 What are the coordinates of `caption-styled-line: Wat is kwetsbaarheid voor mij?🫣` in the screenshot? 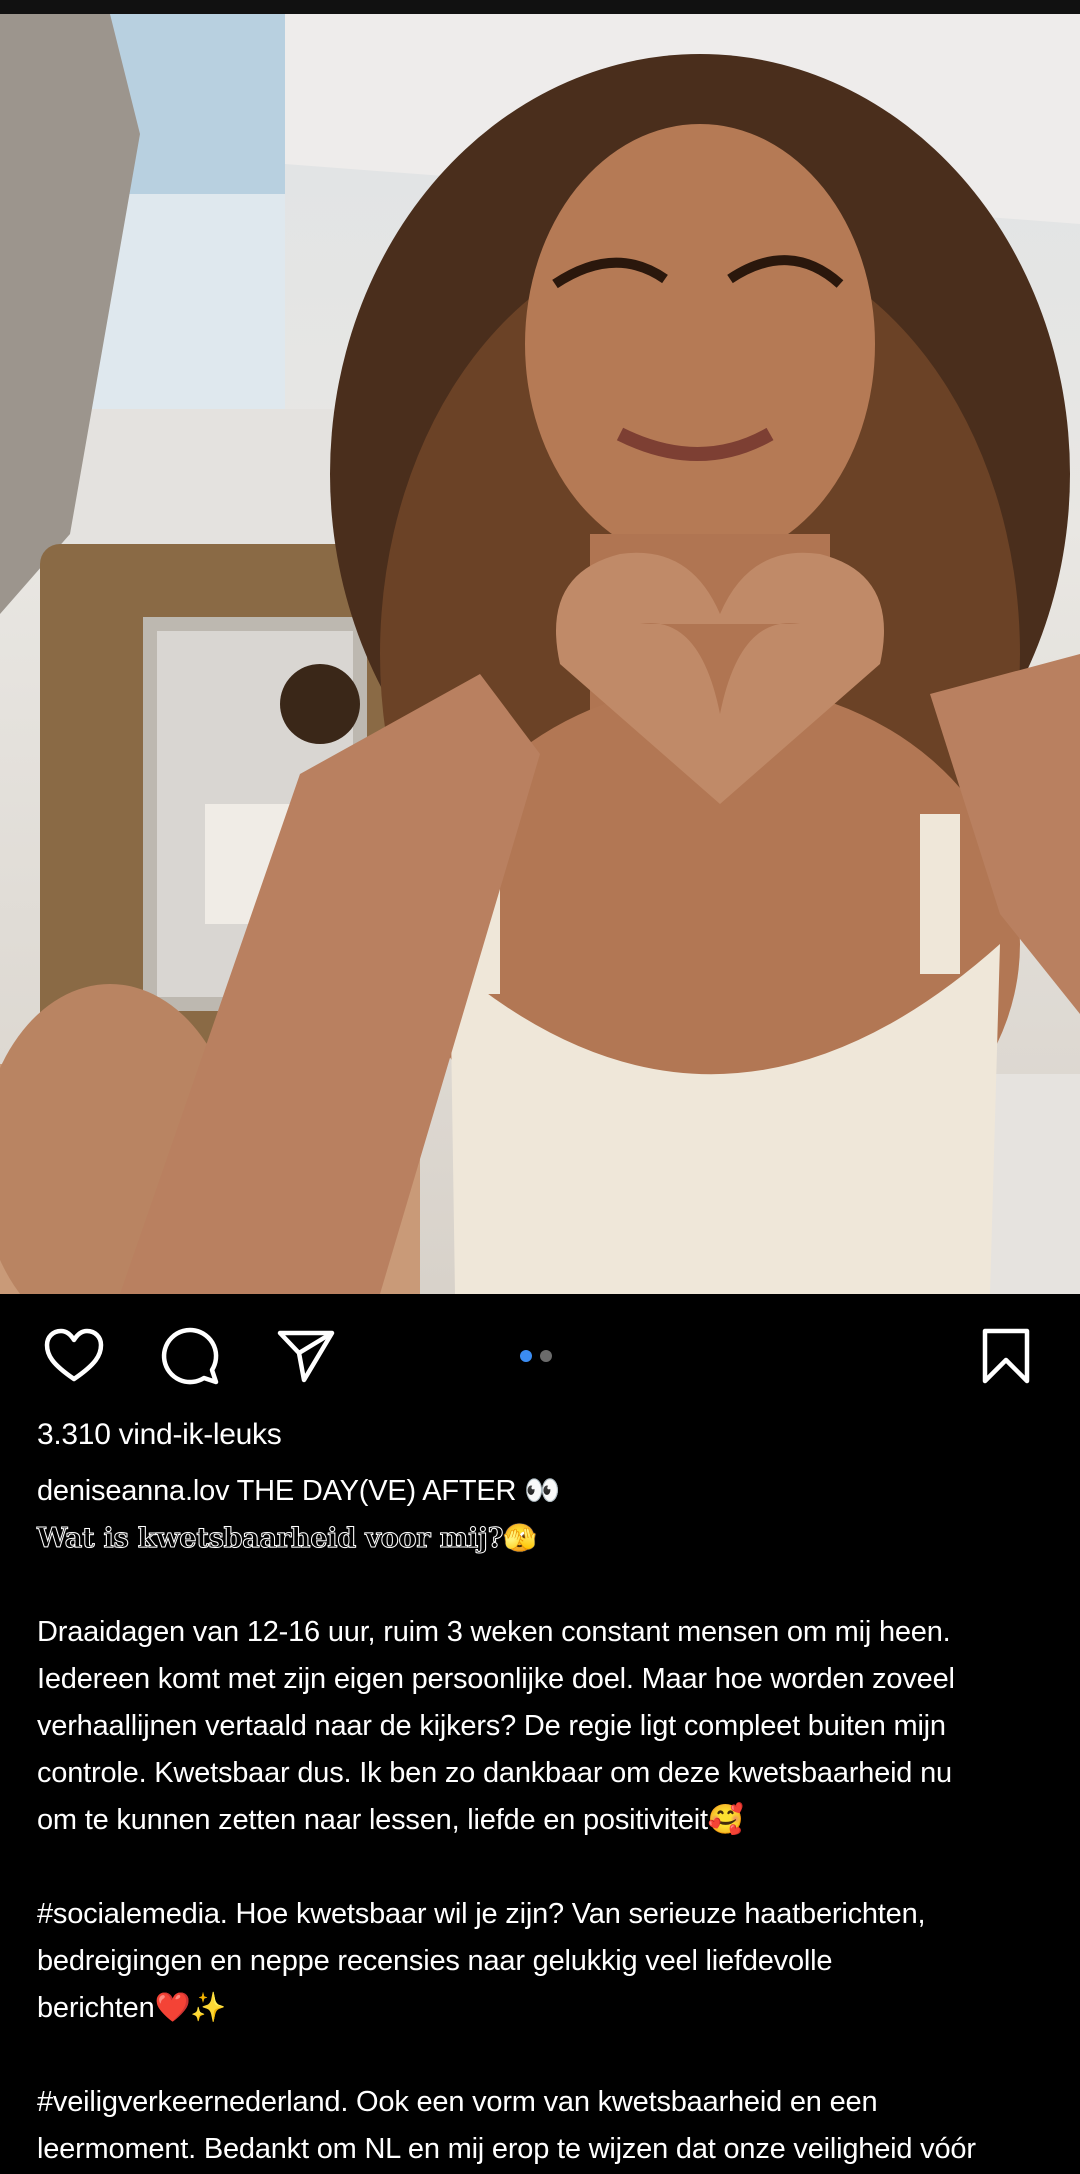 It's located at (287, 1539).